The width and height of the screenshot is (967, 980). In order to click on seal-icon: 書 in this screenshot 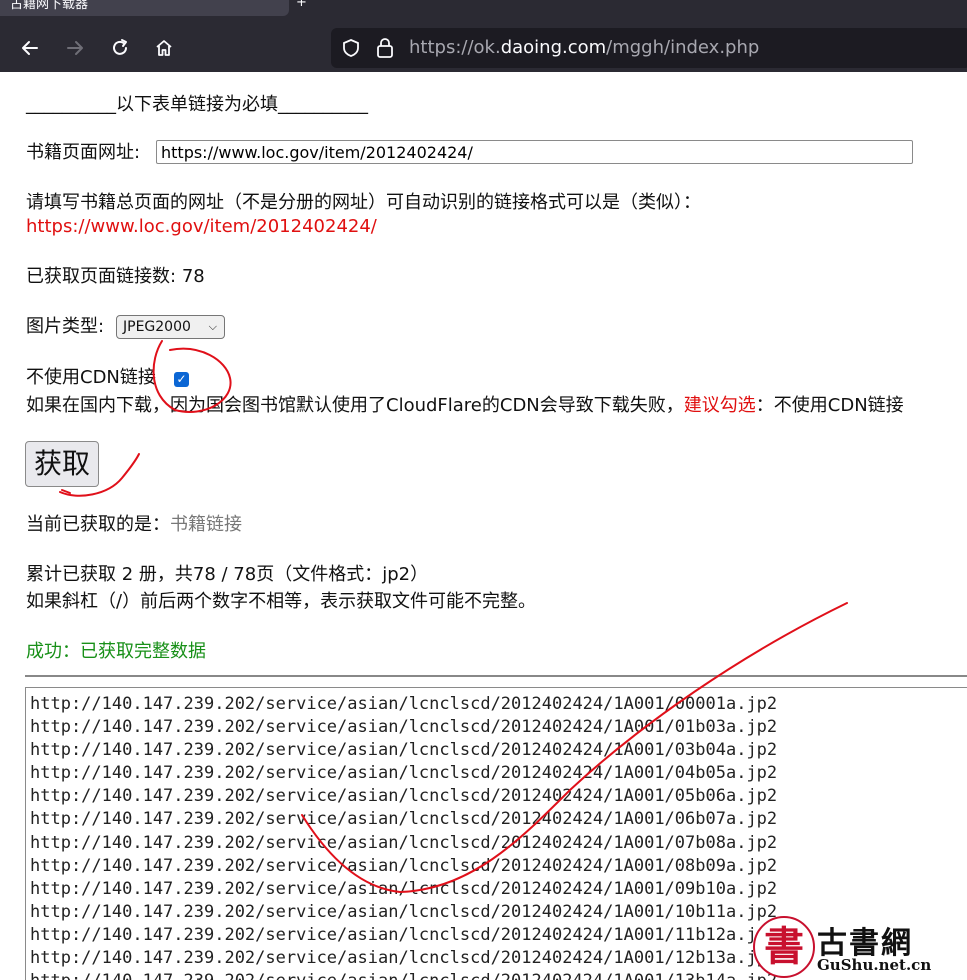, I will do `click(784, 947)`.